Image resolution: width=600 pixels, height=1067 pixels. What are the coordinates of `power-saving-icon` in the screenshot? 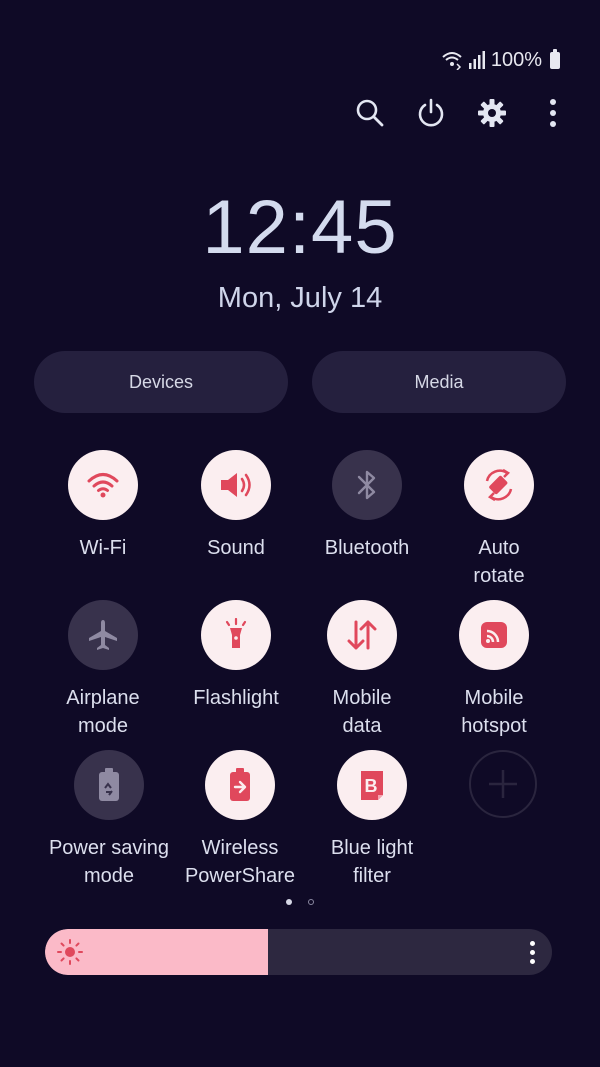 It's located at (109, 785).